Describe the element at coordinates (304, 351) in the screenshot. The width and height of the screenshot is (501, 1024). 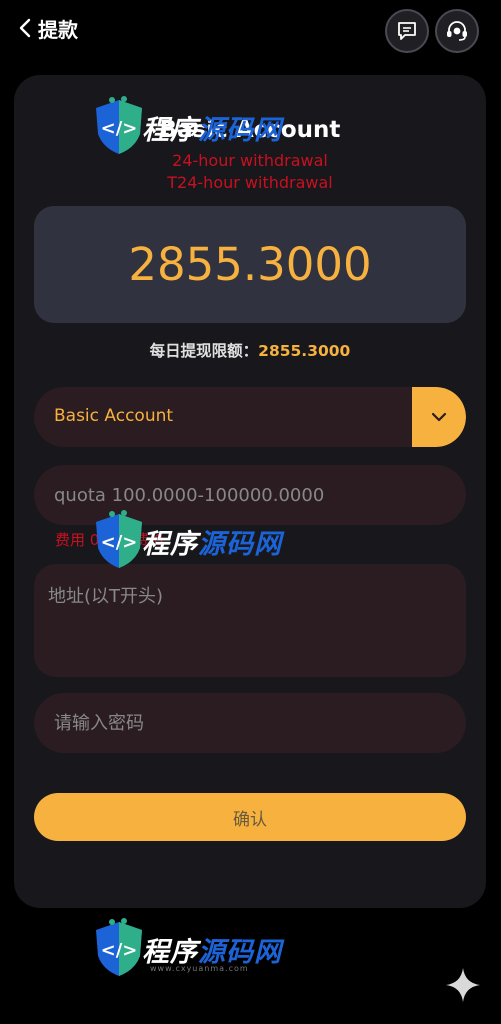
I see `daily-limit-value: 2855.3000` at that location.